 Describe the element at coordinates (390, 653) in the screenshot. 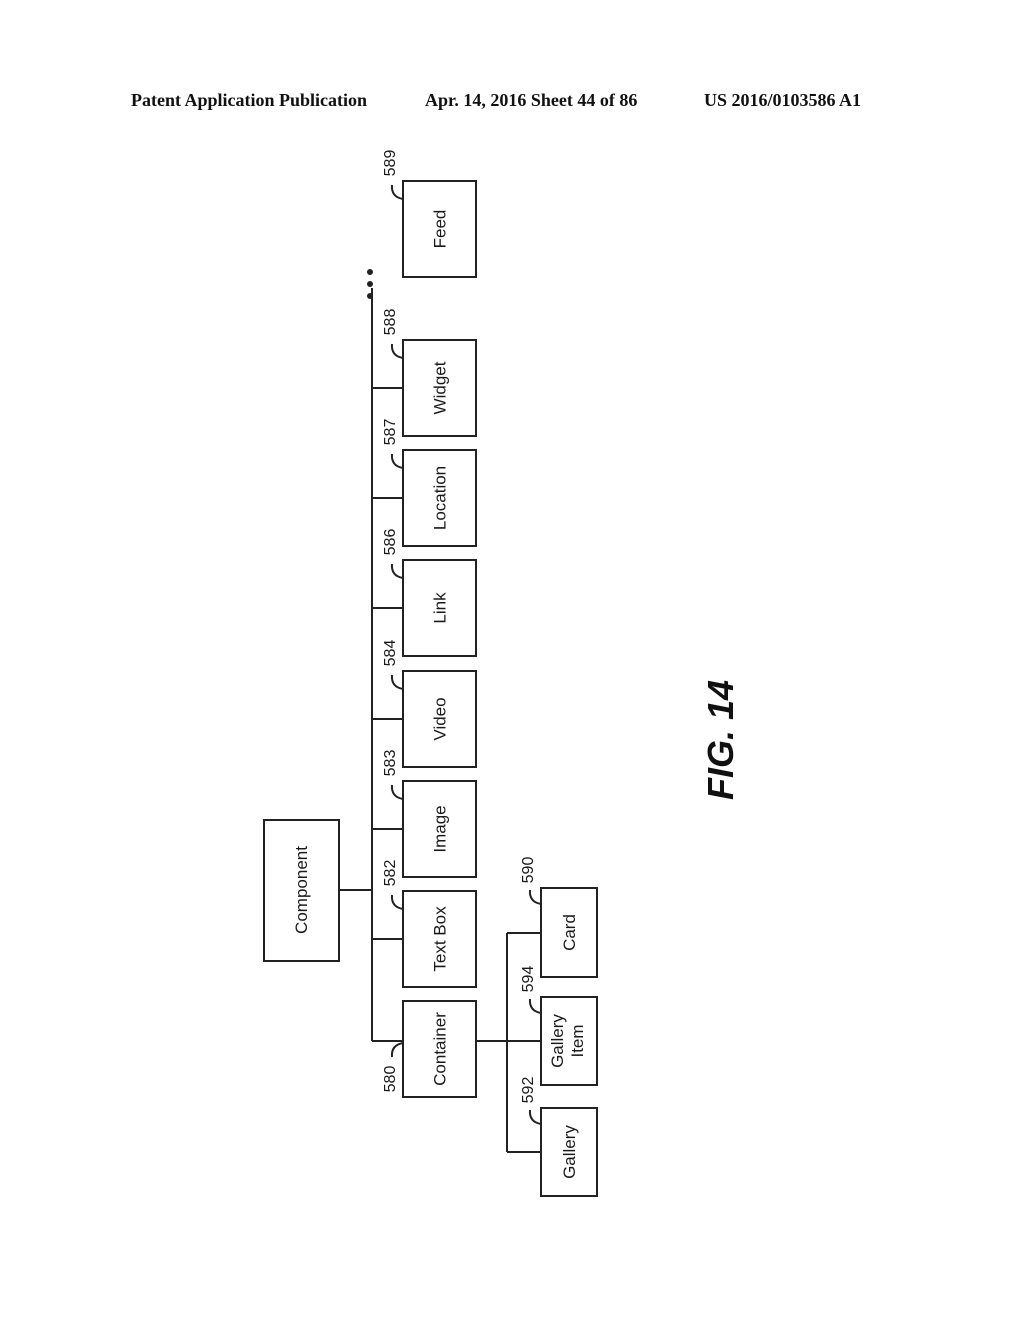

I see `reference-numeral: 584` at that location.